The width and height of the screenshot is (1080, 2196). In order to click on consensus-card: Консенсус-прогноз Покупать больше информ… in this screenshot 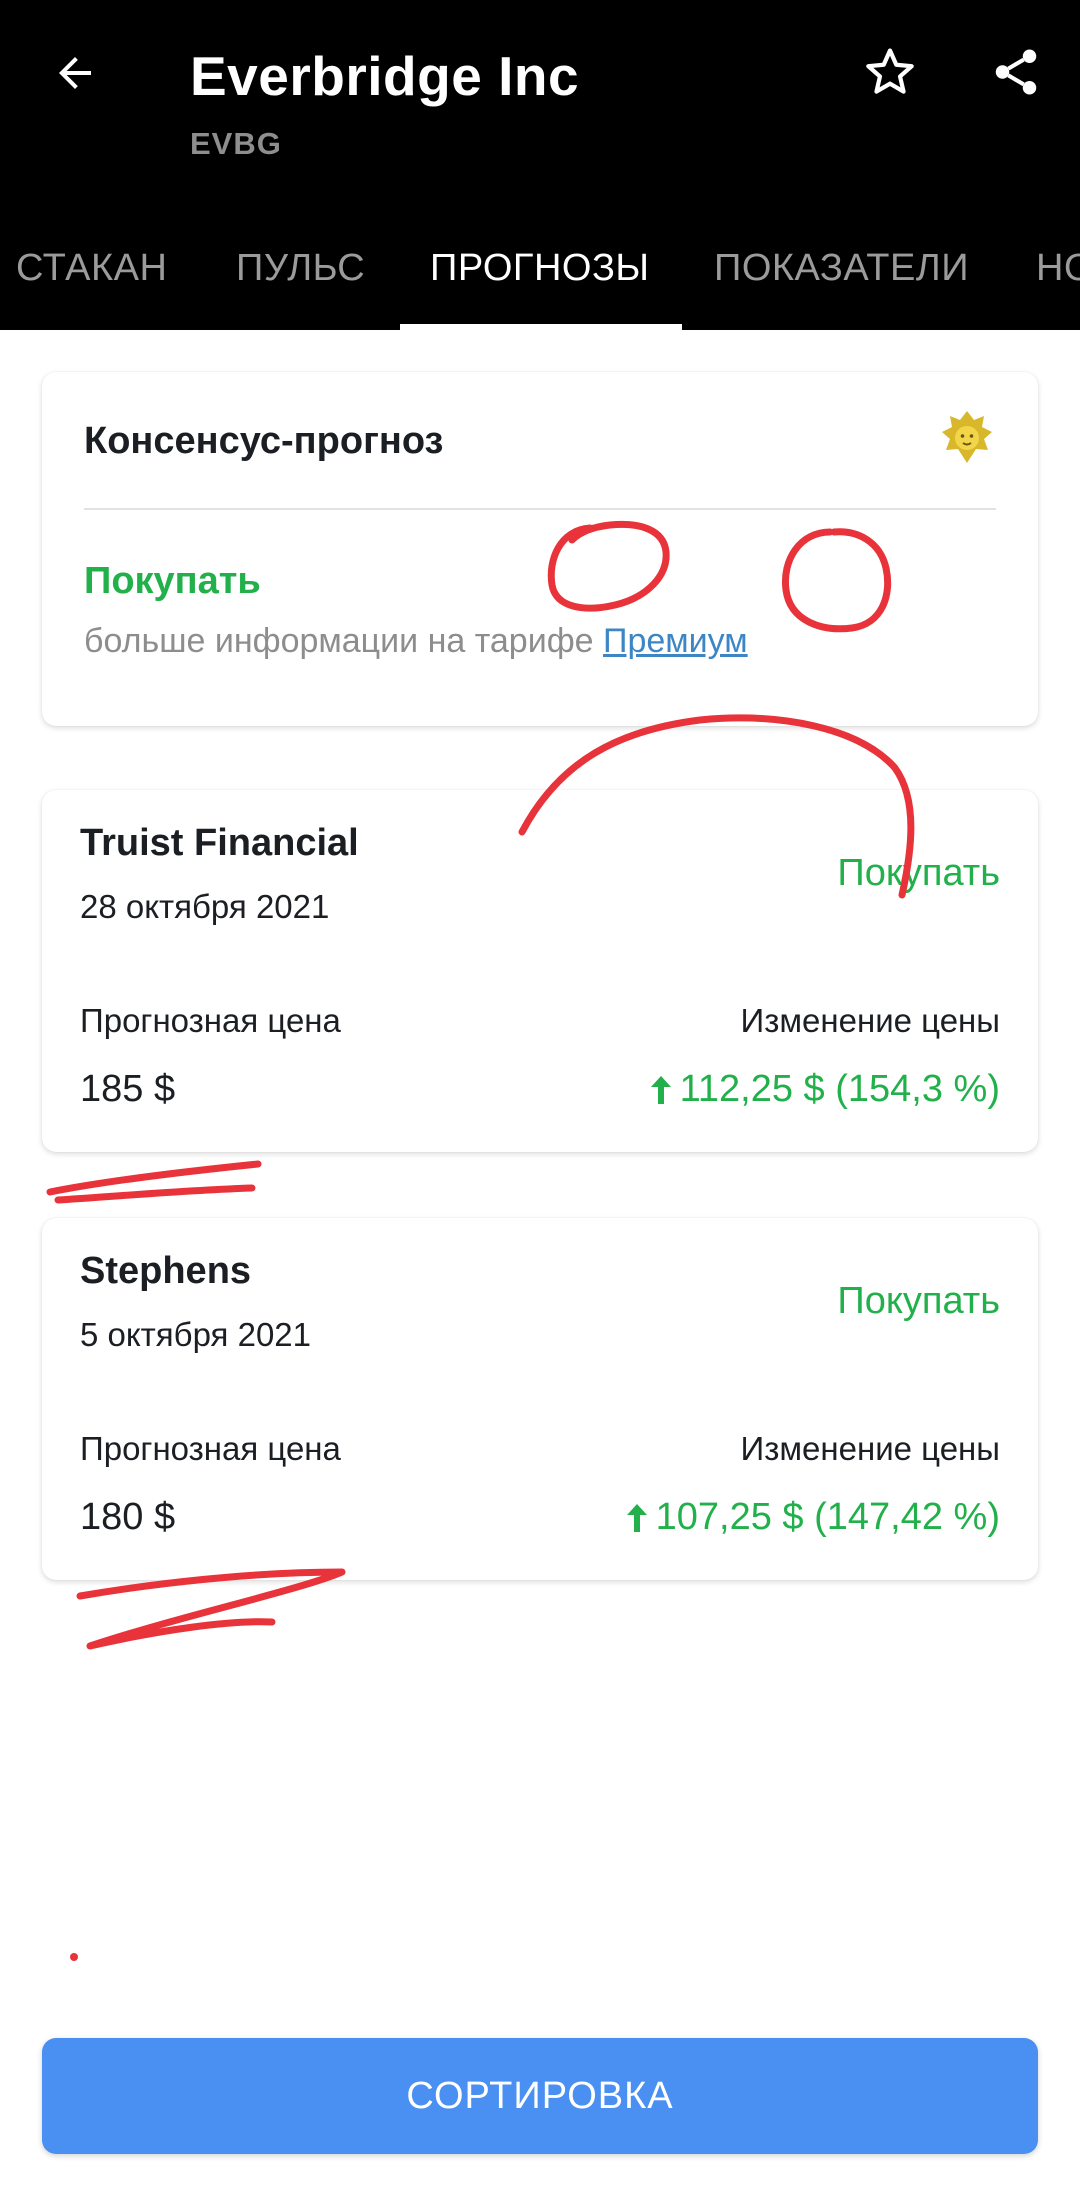, I will do `click(540, 549)`.